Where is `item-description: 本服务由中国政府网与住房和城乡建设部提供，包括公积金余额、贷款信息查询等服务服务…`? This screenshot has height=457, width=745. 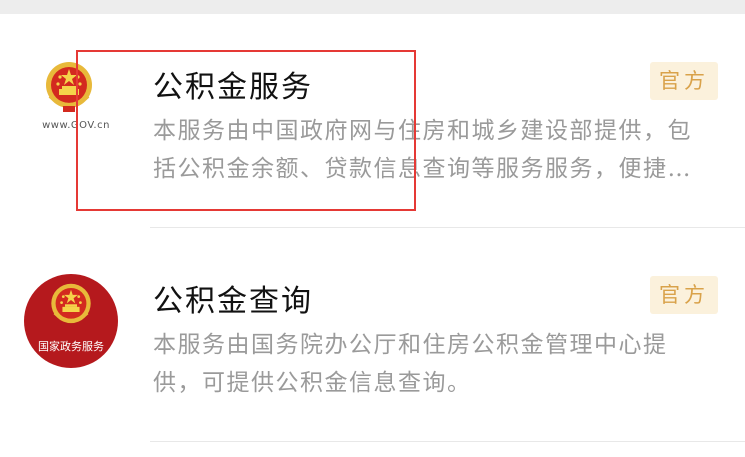 item-description: 本服务由中国政府网与住房和城乡建设部提供，包括公积金余额、贷款信息查询等服务服务… is located at coordinates (422, 150).